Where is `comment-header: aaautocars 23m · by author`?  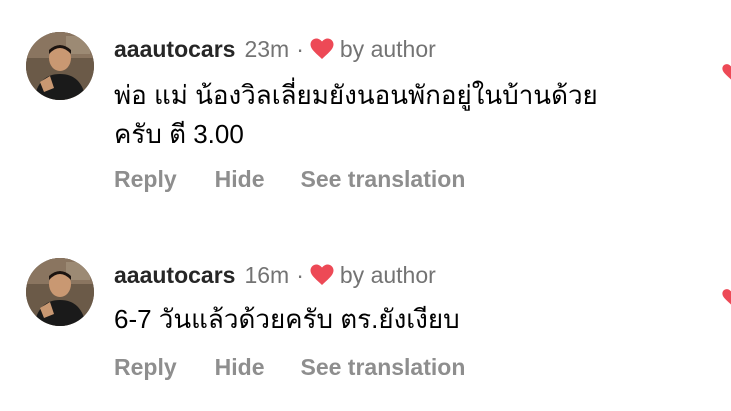
comment-header: aaautocars 23m · by author is located at coordinates (275, 49).